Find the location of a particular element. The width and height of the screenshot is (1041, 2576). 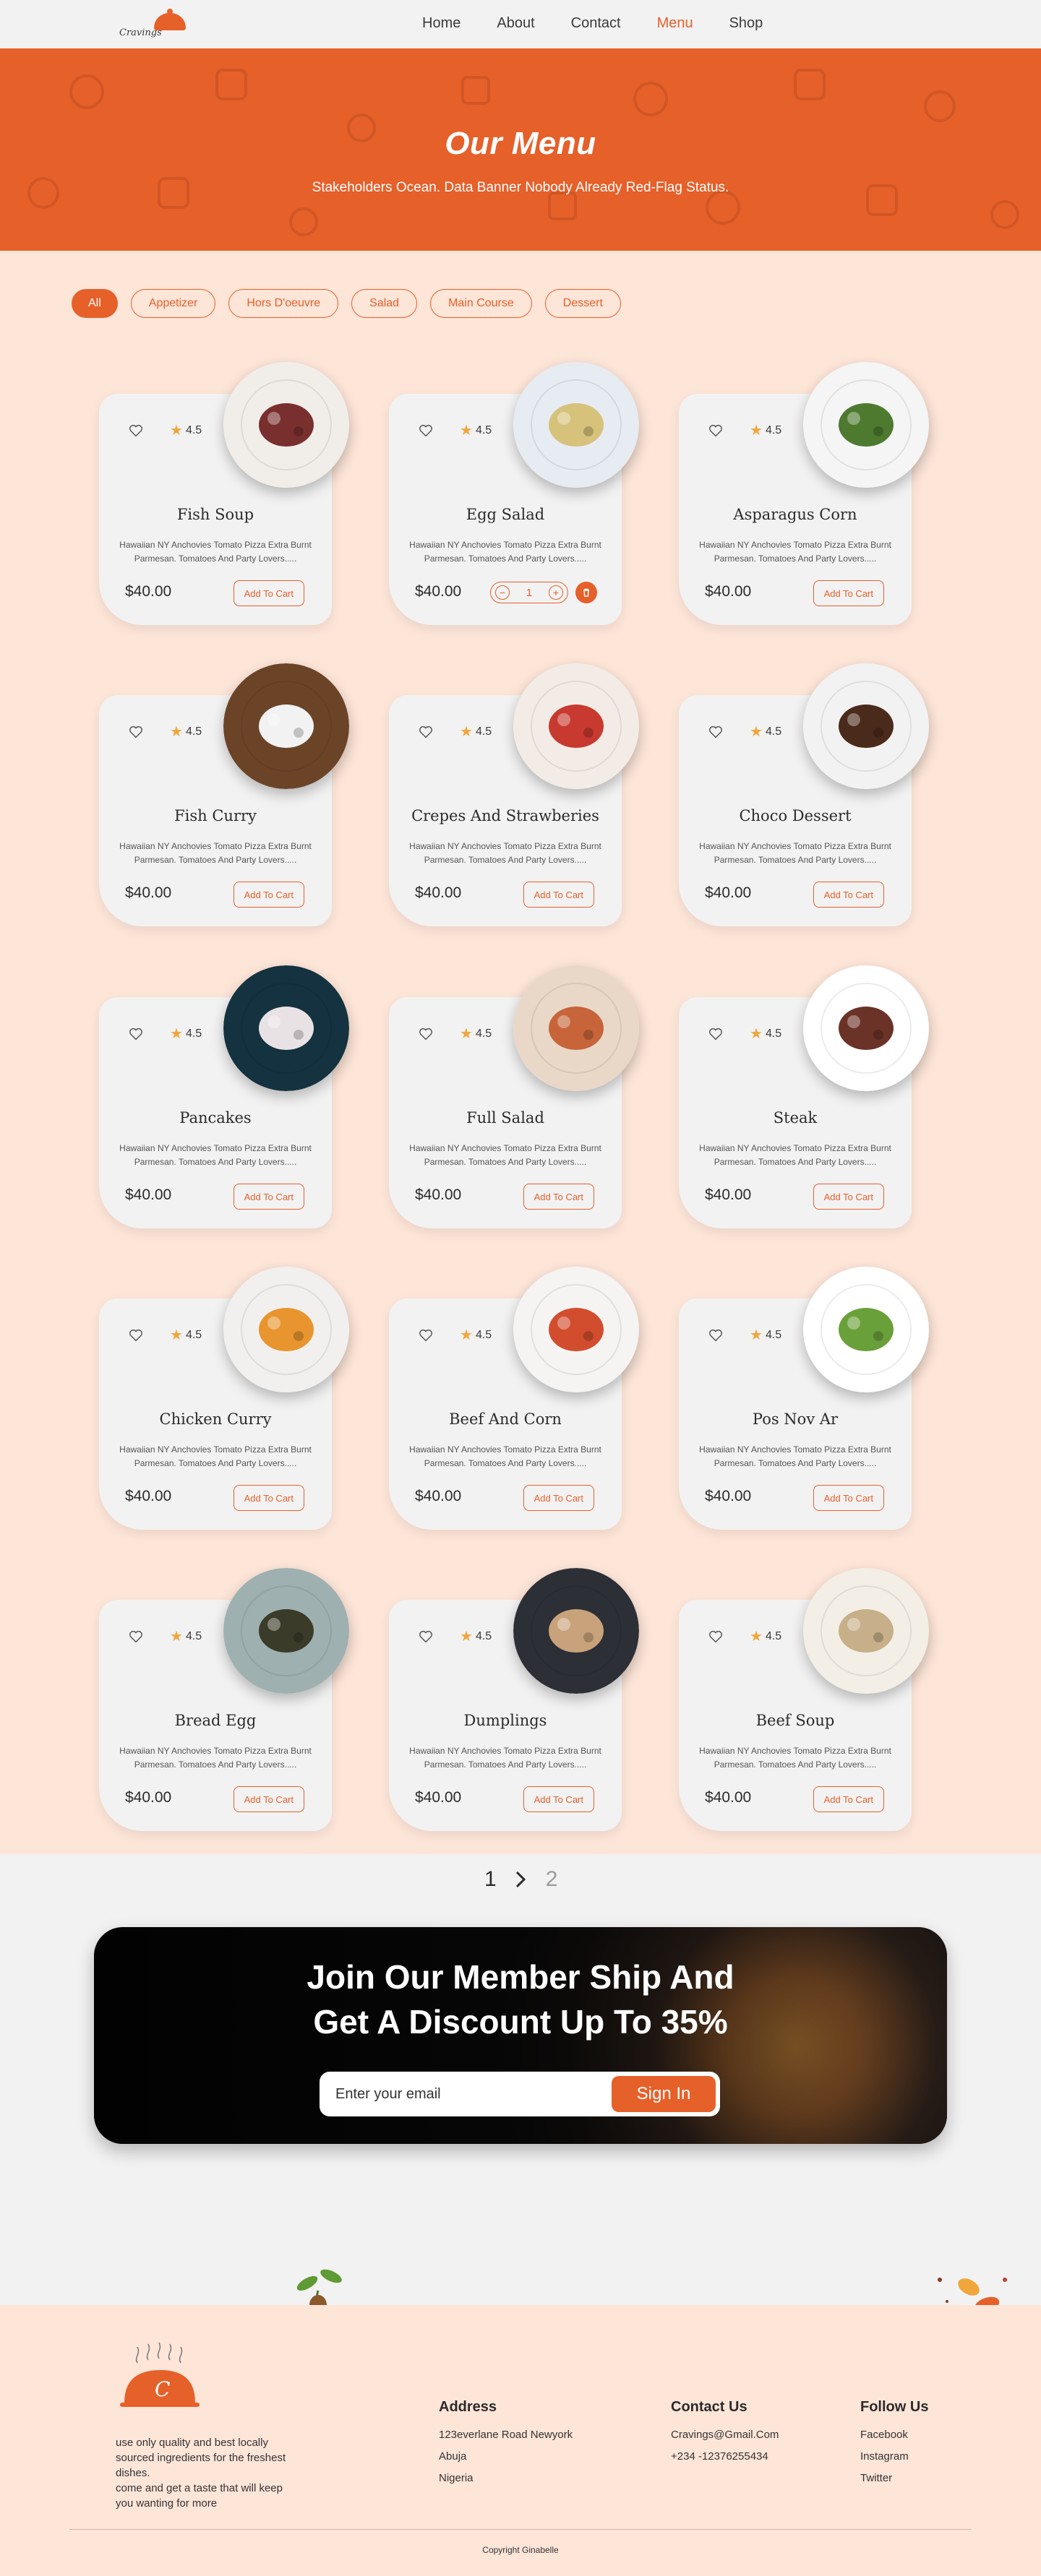

filter-all: All is located at coordinates (95, 303).